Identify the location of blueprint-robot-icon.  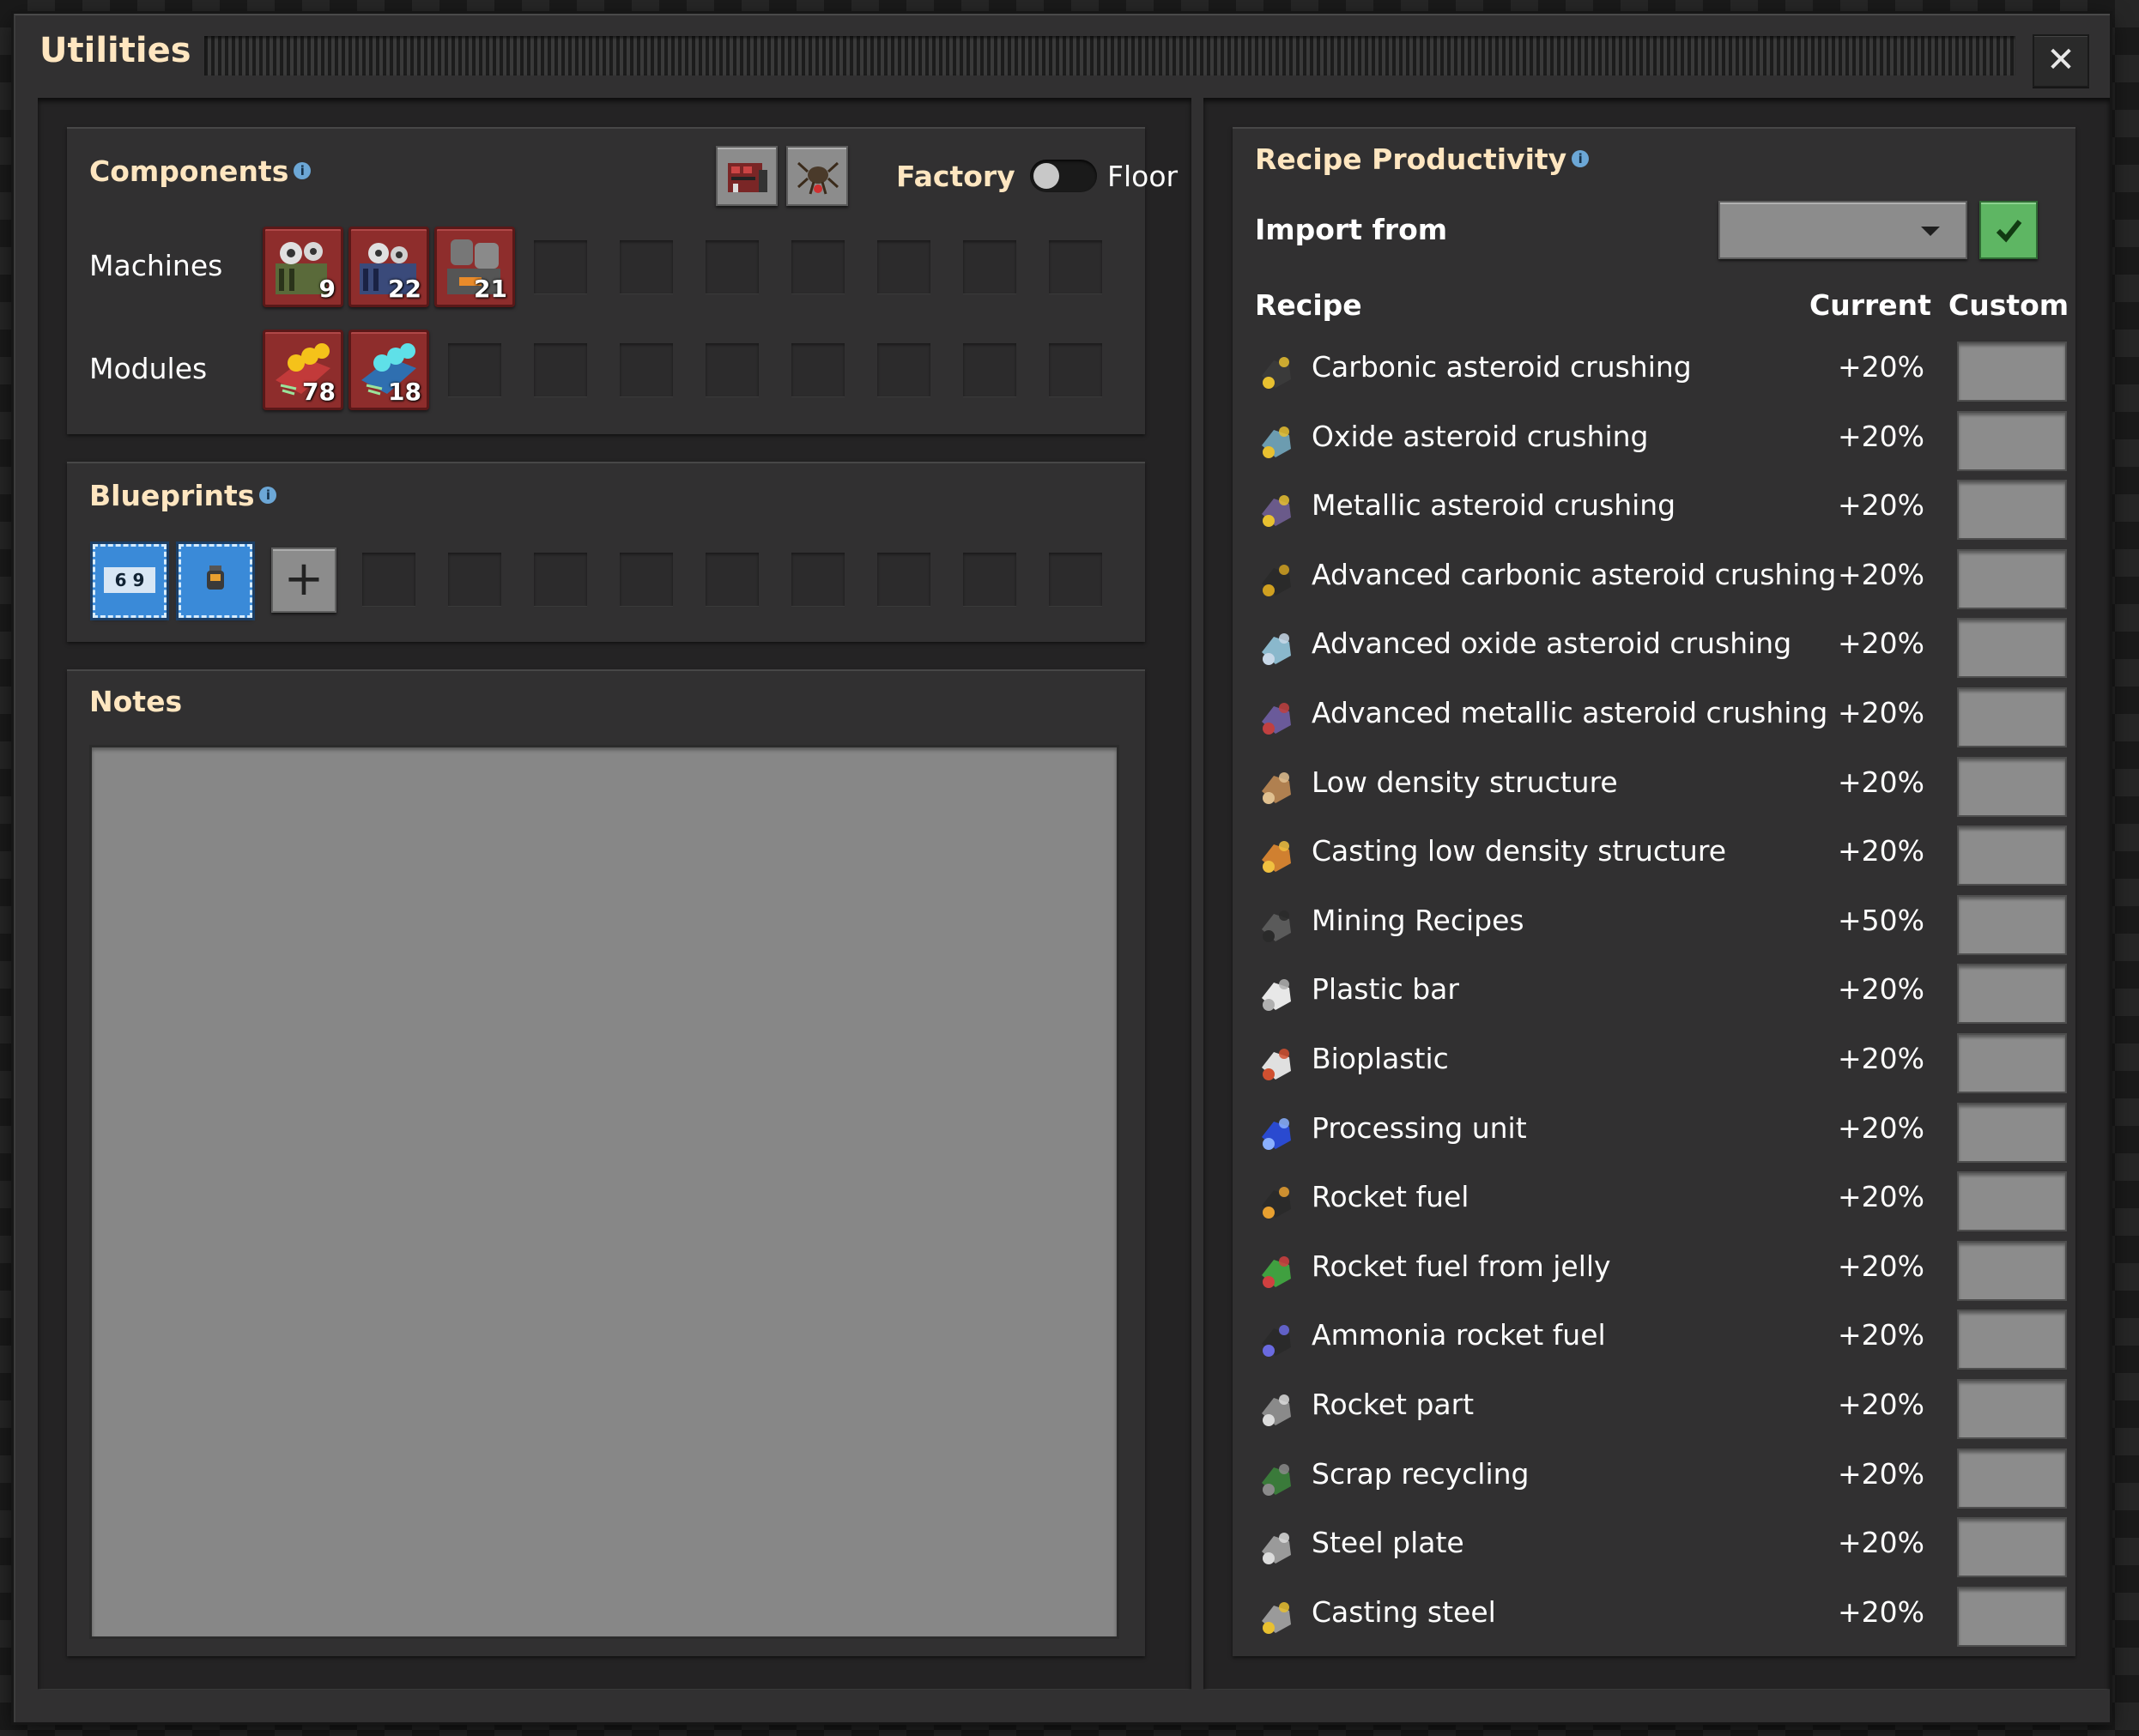
(215, 578).